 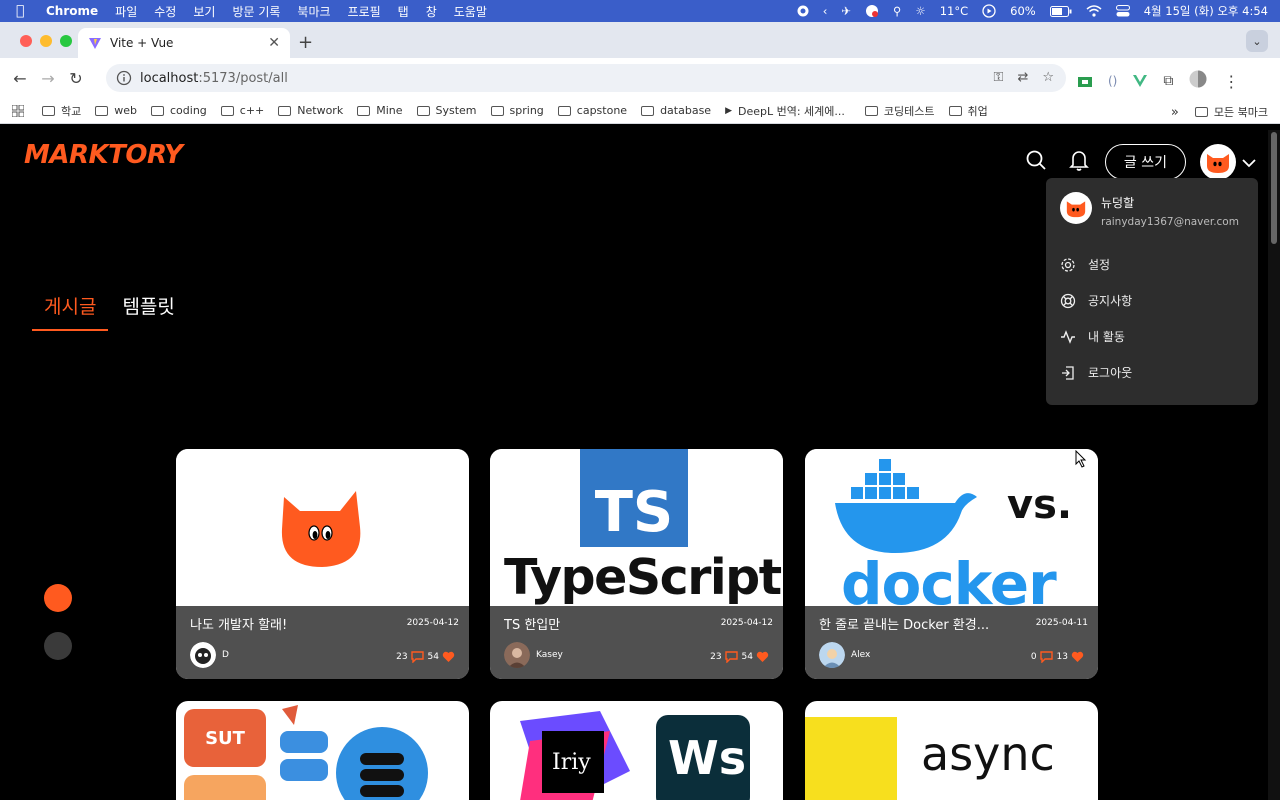 What do you see at coordinates (313, 11) in the screenshot?
I see `menu-bookmarks: 북마크` at bounding box center [313, 11].